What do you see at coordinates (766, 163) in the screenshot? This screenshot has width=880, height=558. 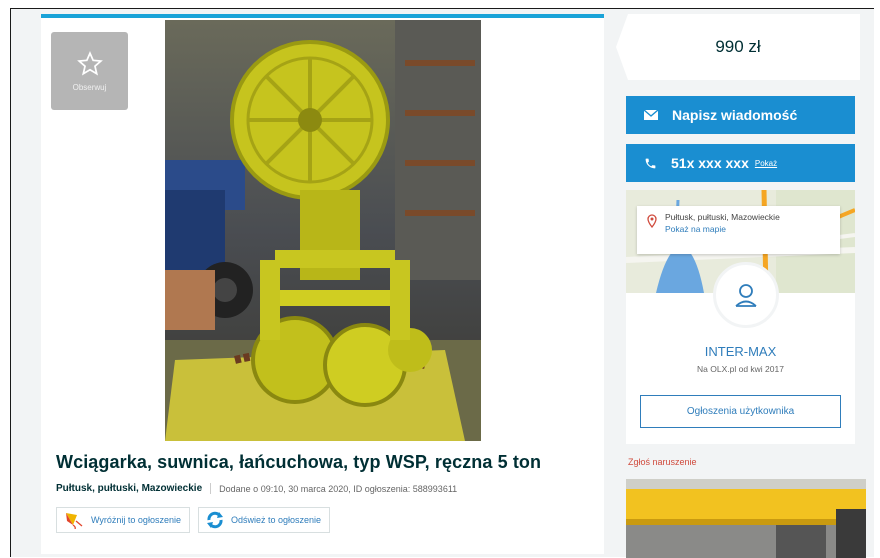 I see `phone-show-link: Pokaż` at bounding box center [766, 163].